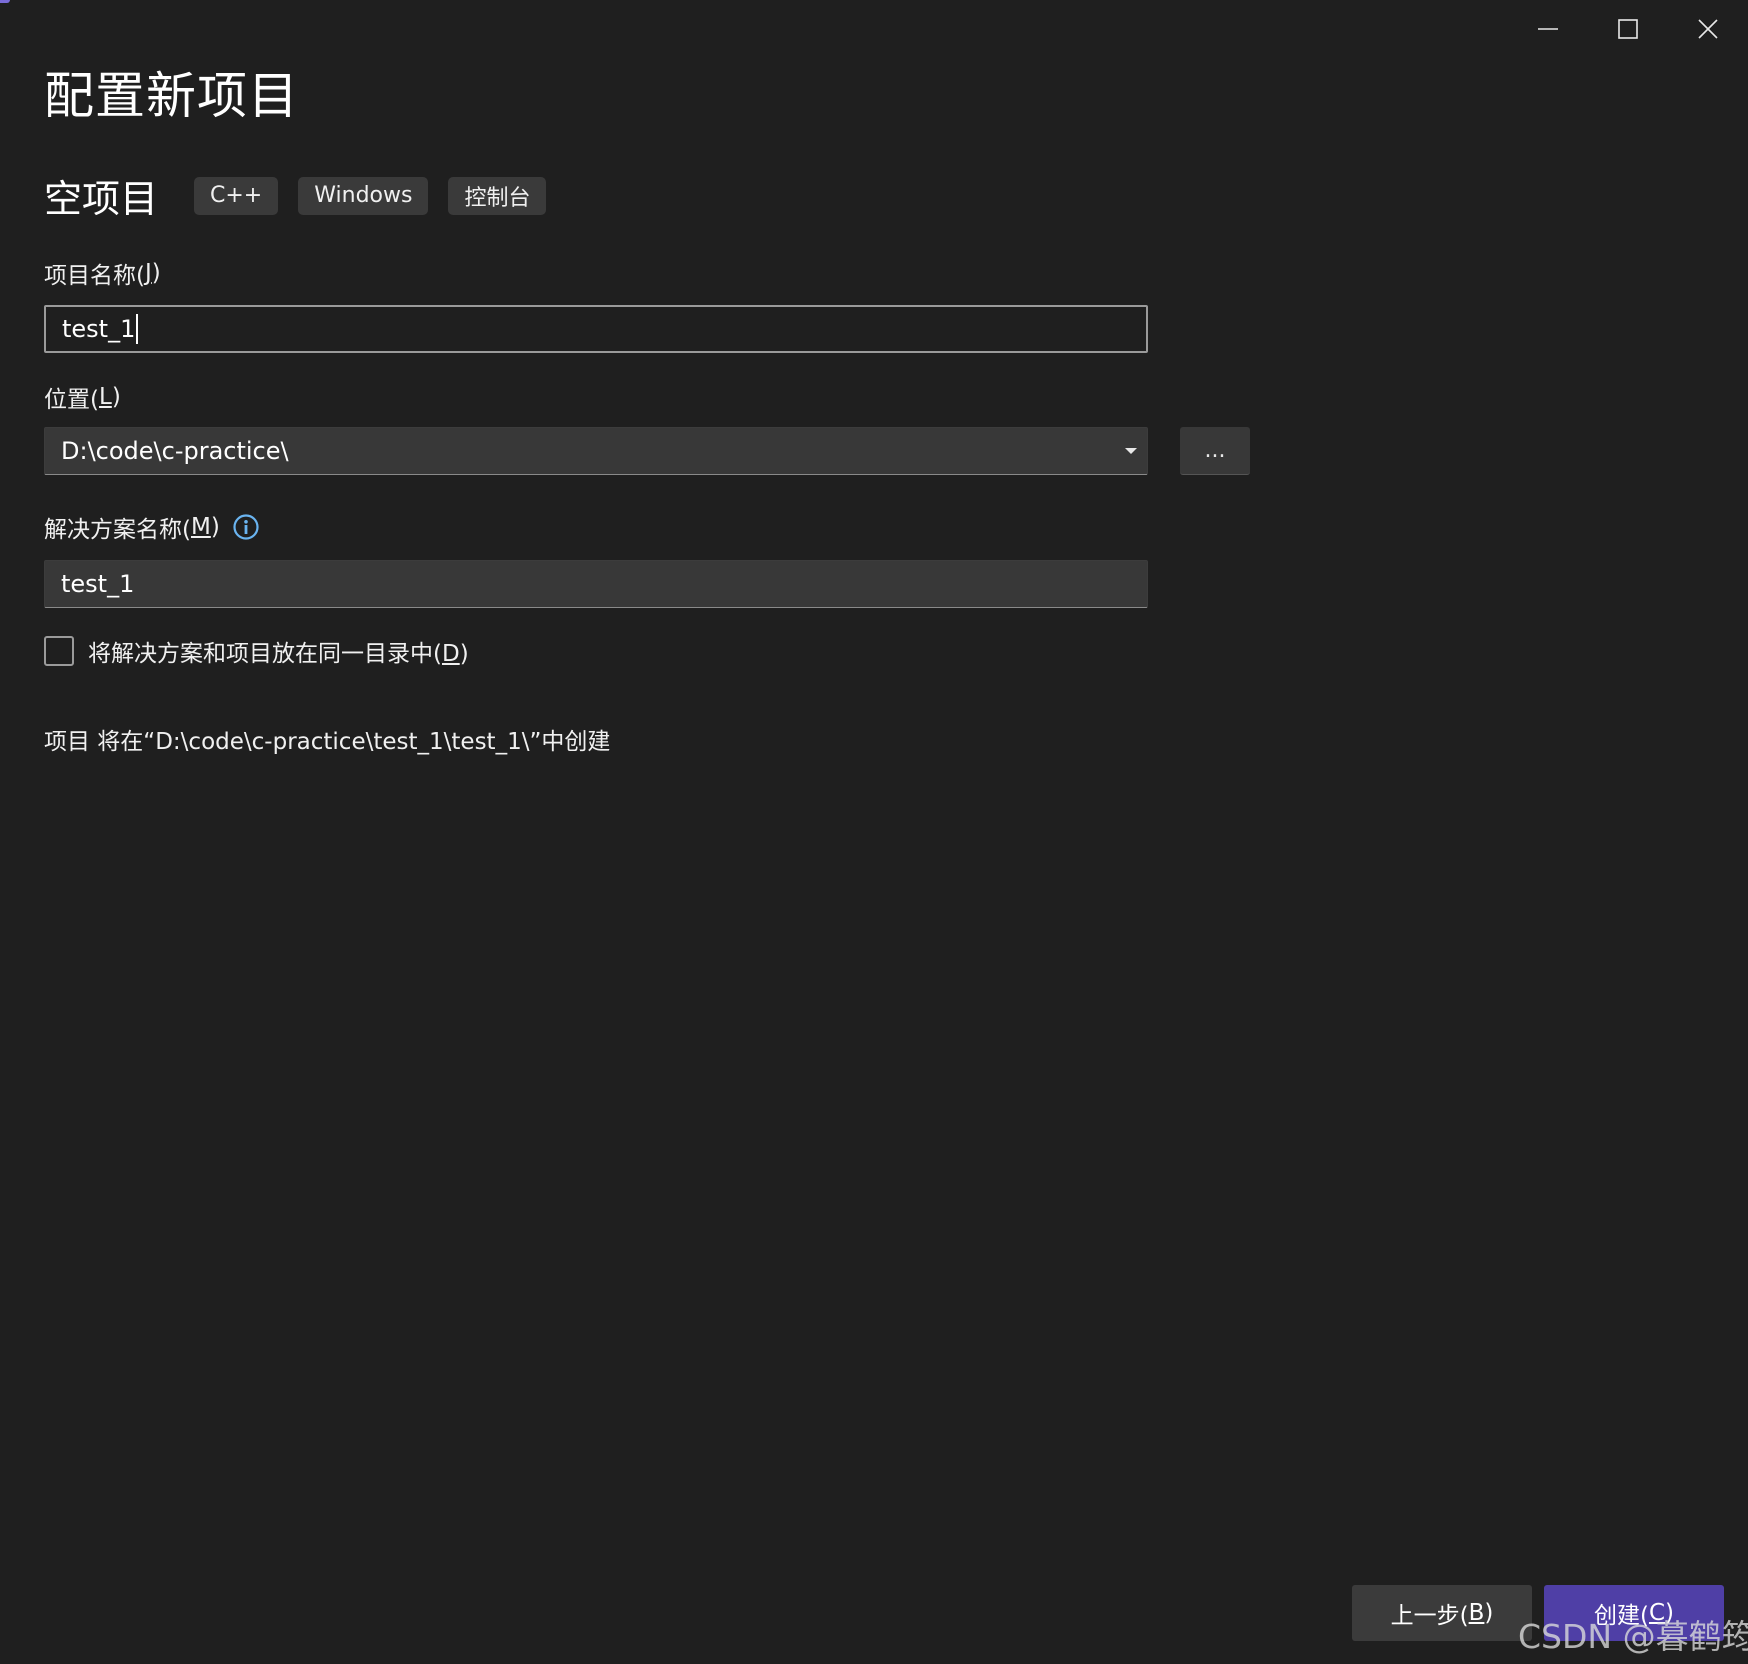 The width and height of the screenshot is (1748, 1664). What do you see at coordinates (102, 274) in the screenshot?
I see `project-name-label: 项目名称(J)` at bounding box center [102, 274].